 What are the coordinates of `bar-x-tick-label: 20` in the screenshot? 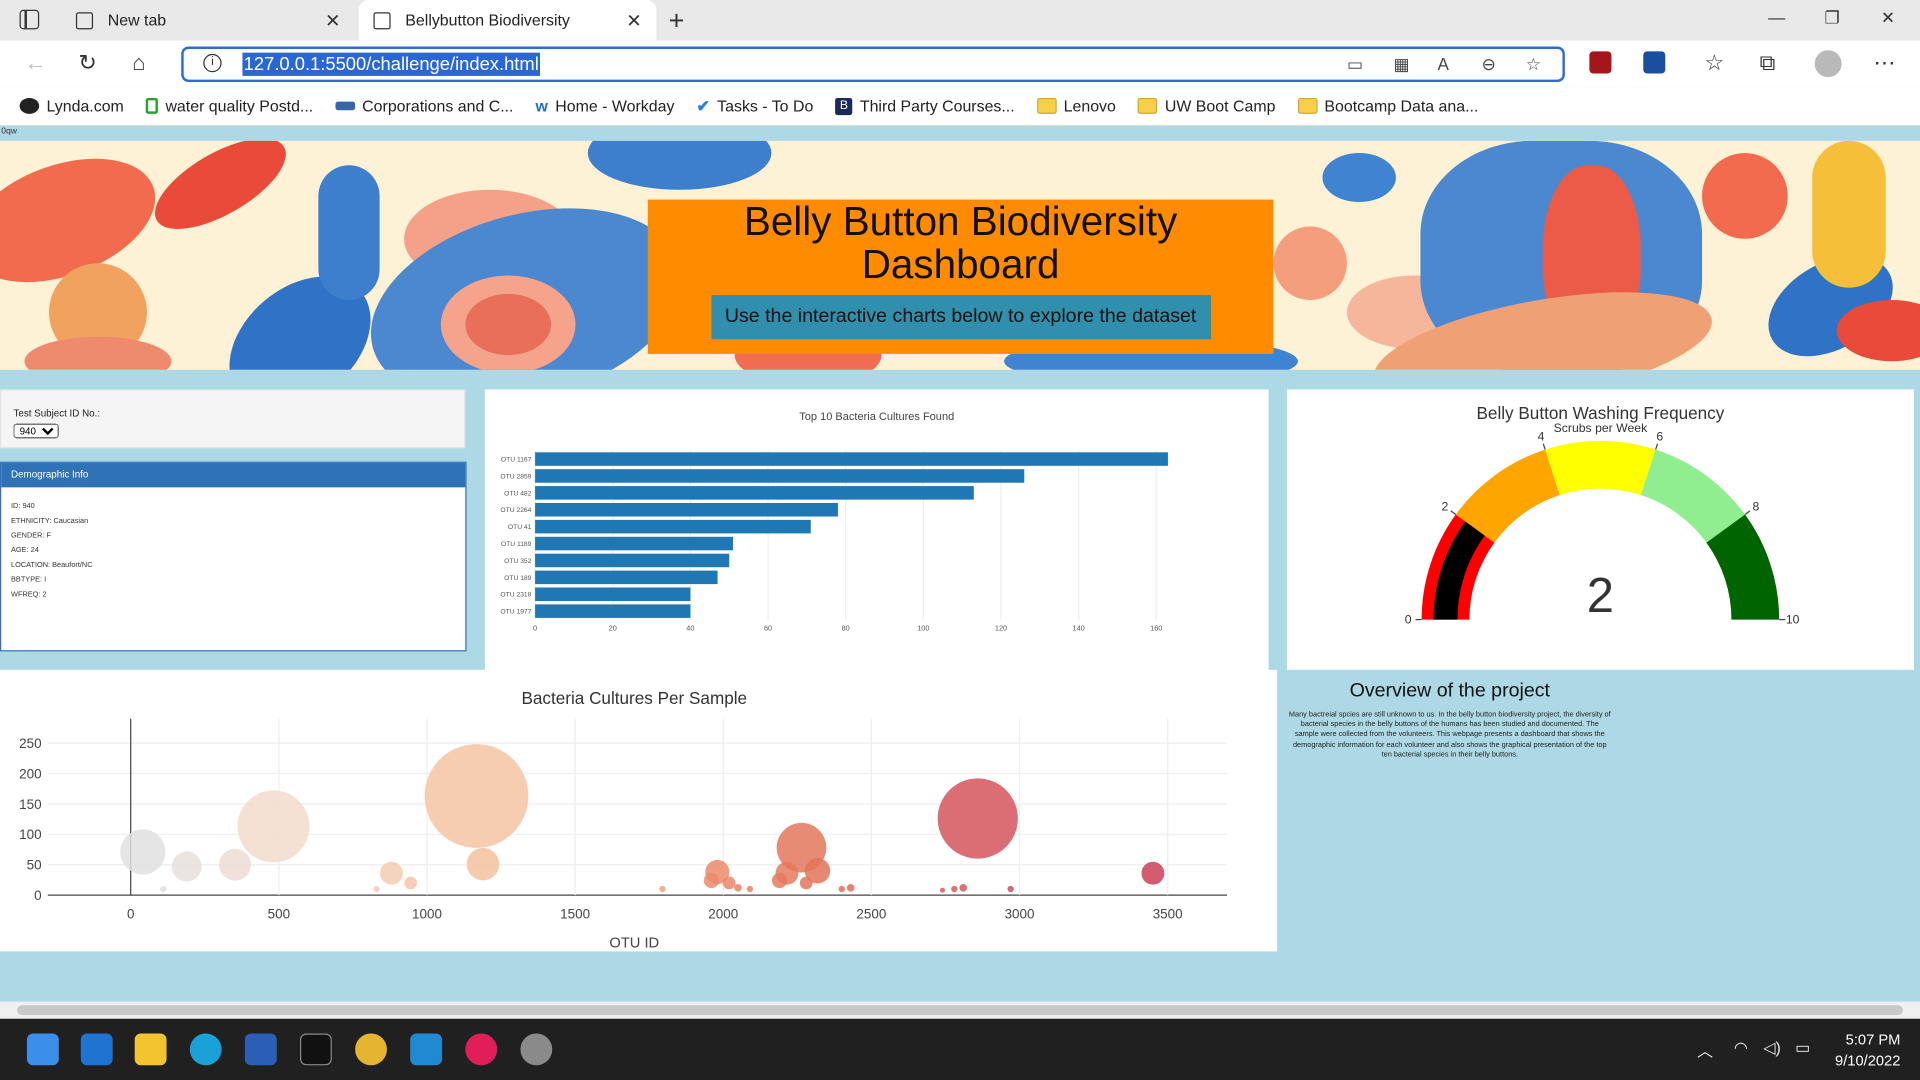 It's located at (613, 628).